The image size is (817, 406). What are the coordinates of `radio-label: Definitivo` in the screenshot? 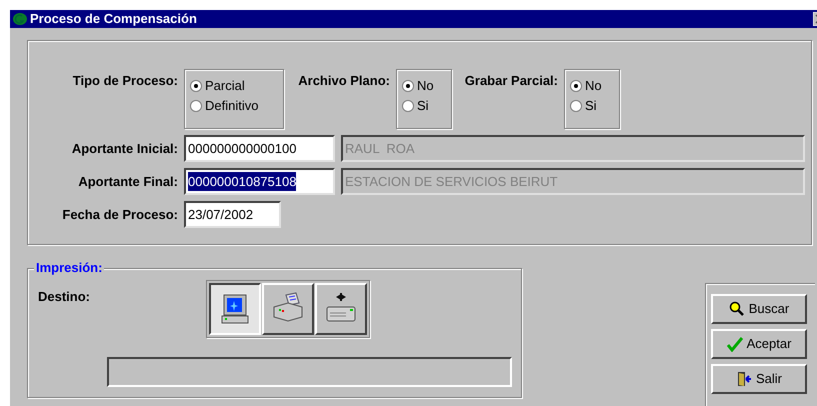 It's located at (231, 106).